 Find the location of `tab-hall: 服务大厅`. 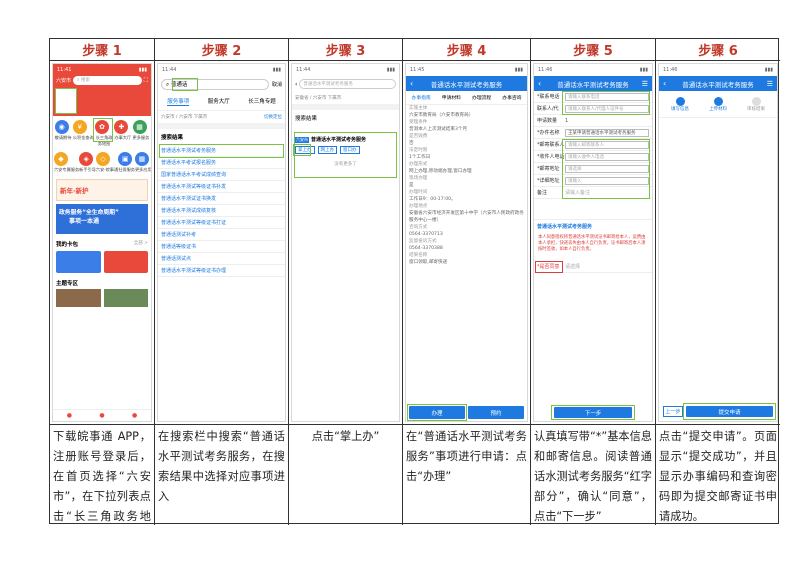

tab-hall: 服务大厅 is located at coordinates (219, 101).